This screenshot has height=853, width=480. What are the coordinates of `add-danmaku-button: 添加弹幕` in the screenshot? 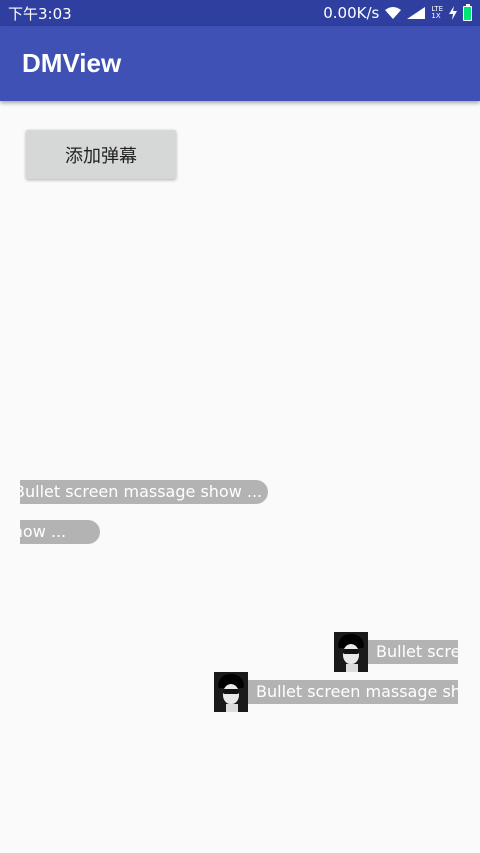 It's located at (101, 154).